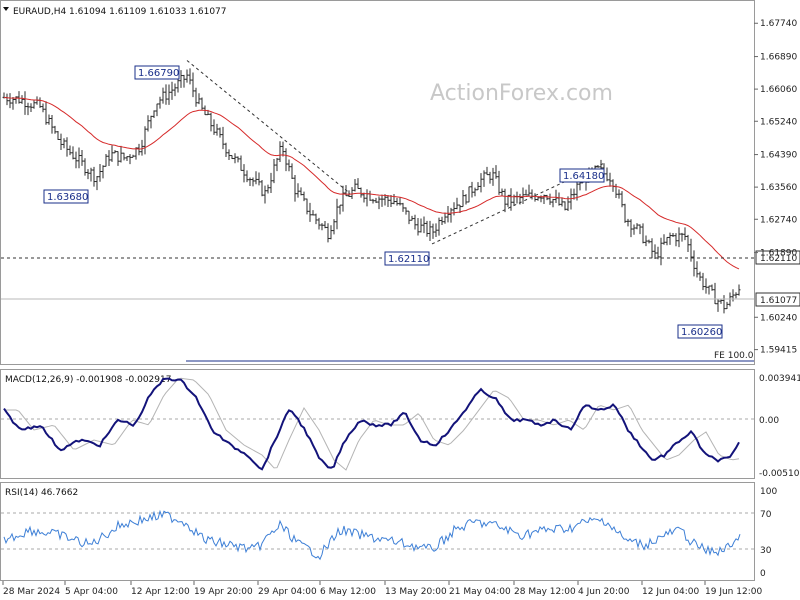 The width and height of the screenshot is (800, 600). What do you see at coordinates (91, 592) in the screenshot?
I see `time-tick-label: 5 Apr 04:00` at bounding box center [91, 592].